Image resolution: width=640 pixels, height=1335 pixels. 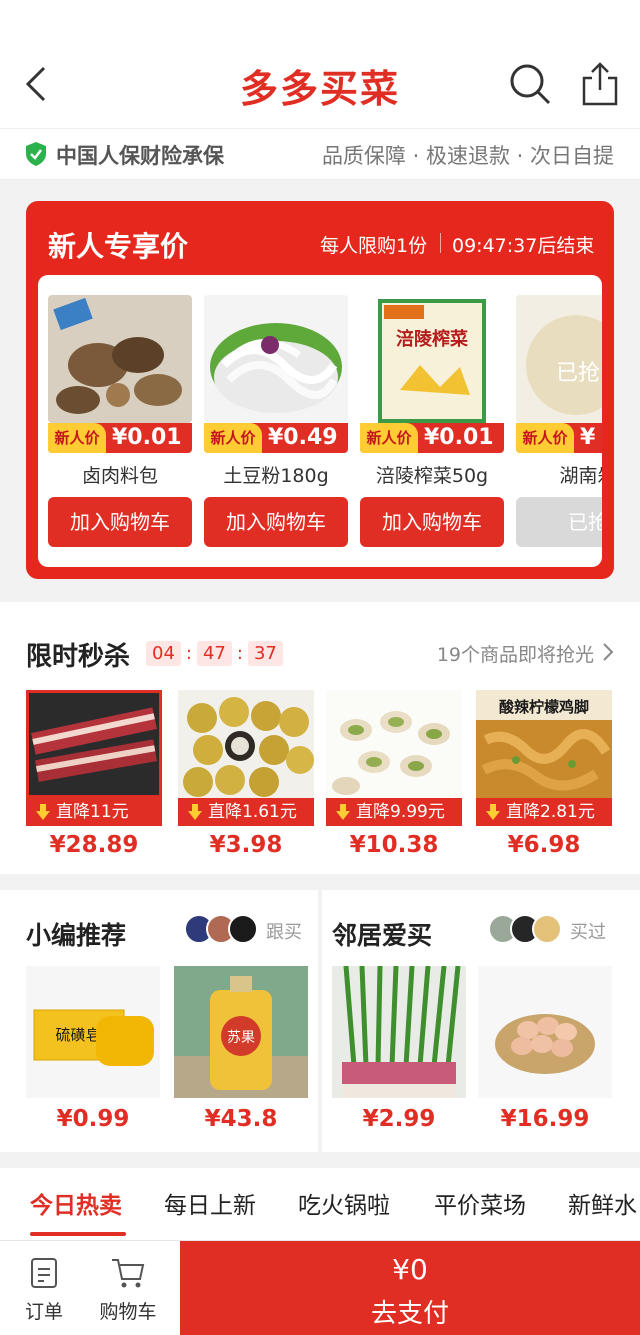 I want to click on new-user-product: 新人价 ¥0.01 卤肉料包 加入购物车, so click(x=120, y=425).